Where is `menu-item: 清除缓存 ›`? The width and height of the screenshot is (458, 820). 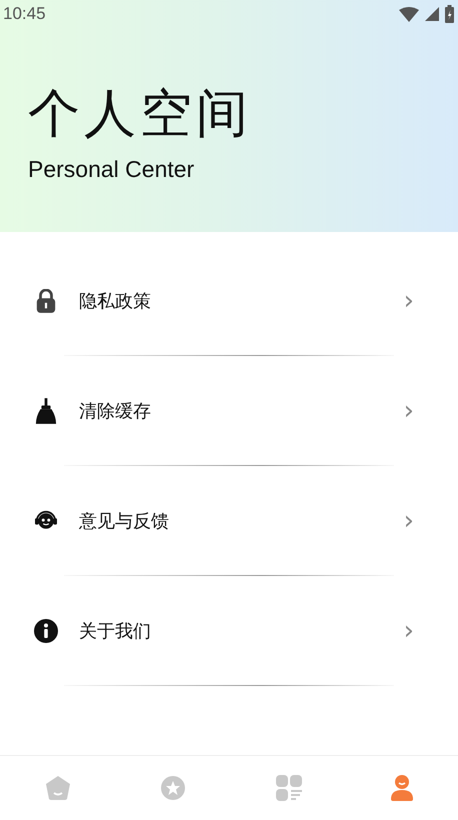
menu-item: 清除缓存 › is located at coordinates (229, 410).